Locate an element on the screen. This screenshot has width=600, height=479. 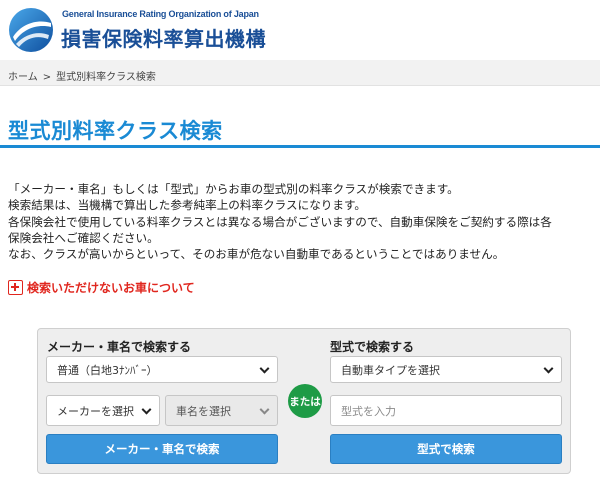
vehicle-class-select: 普通（白地3ﾅﾝﾊﾞｰ） is located at coordinates (162, 369).